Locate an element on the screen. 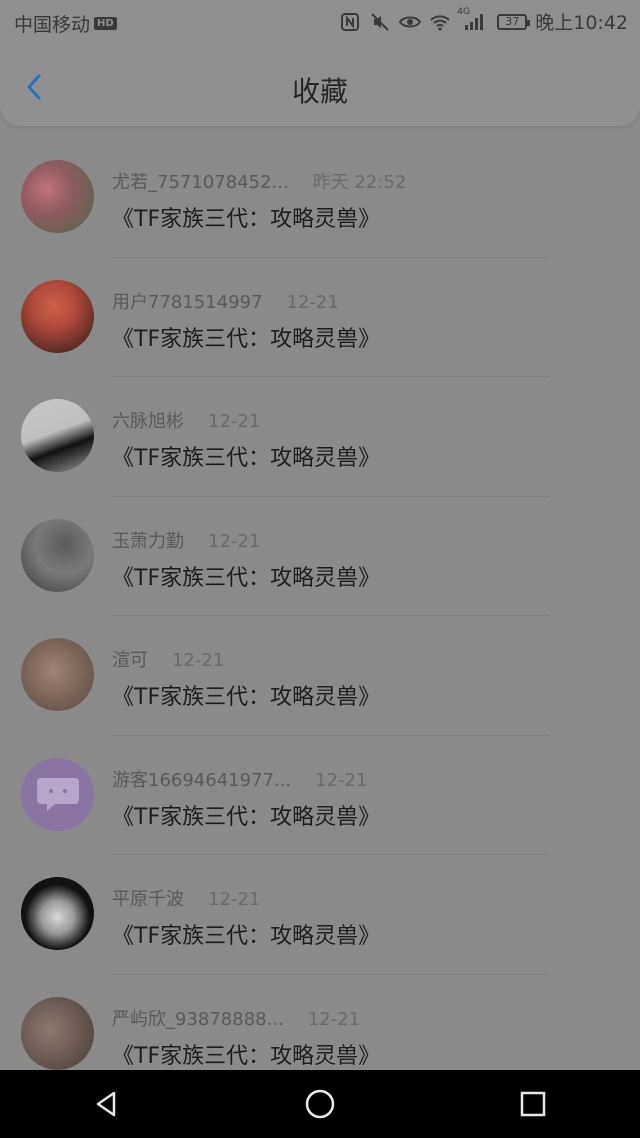  item-username: 用户7781514997 is located at coordinates (187, 302).